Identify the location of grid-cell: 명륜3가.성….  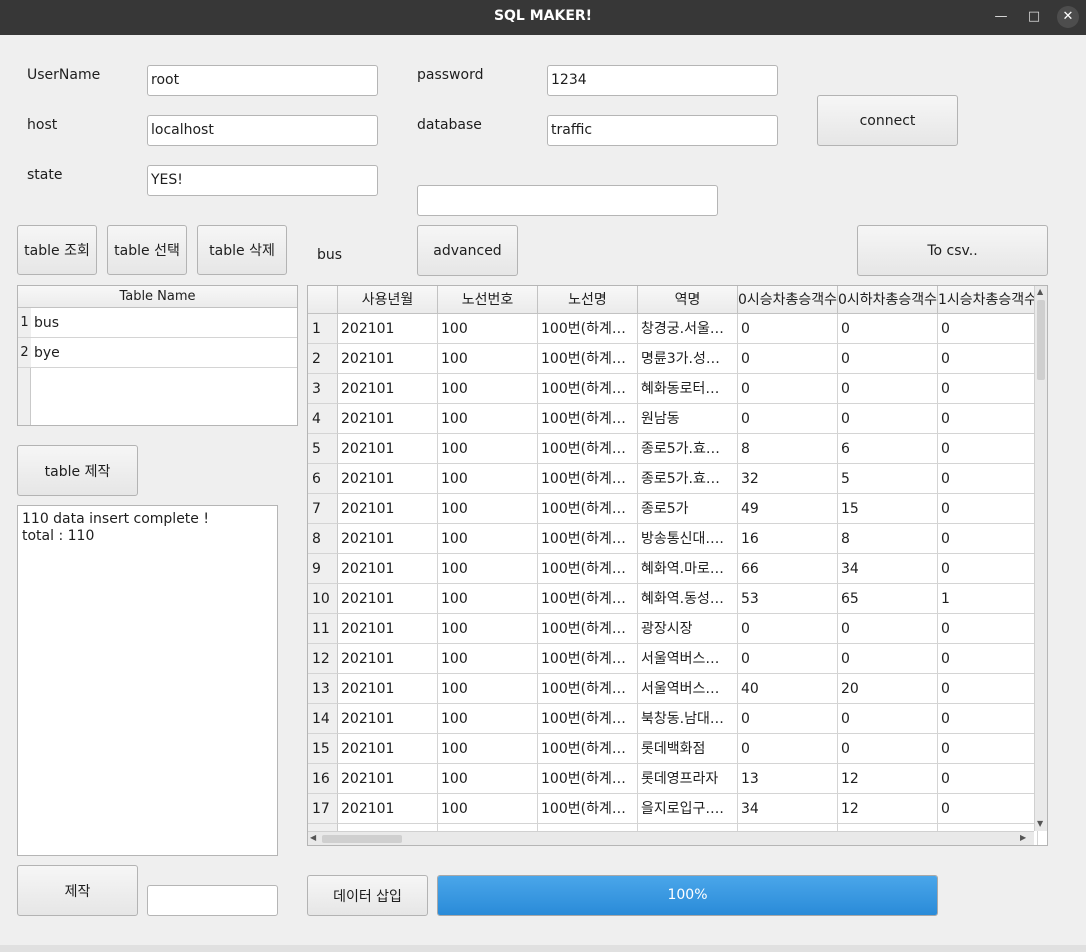
(688, 359).